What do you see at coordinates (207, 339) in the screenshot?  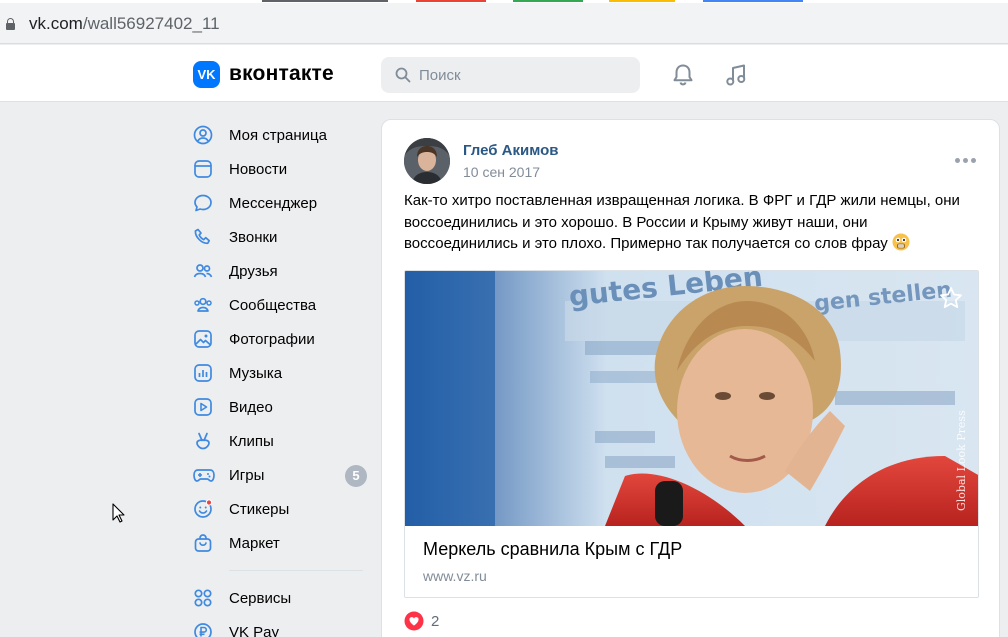 I see `photo-icon` at bounding box center [207, 339].